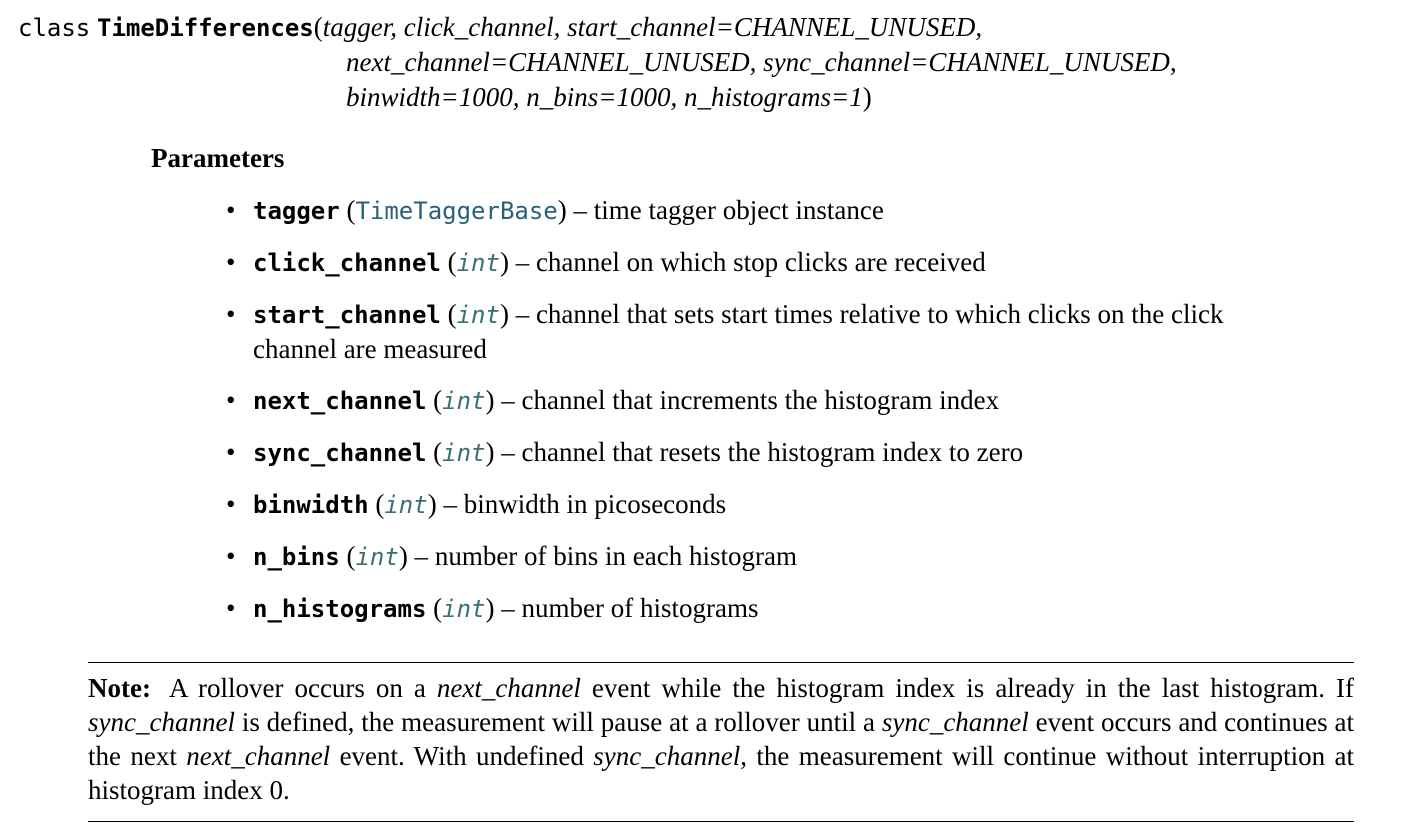 The height and width of the screenshot is (830, 1402). What do you see at coordinates (296, 211) in the screenshot?
I see `param-name: tagger` at bounding box center [296, 211].